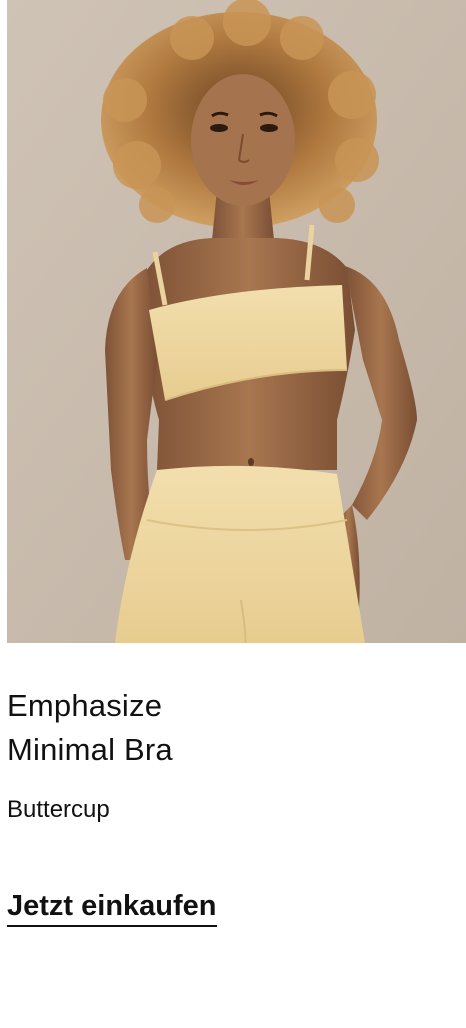  Describe the element at coordinates (90, 749) in the screenshot. I see `product-title-line-2: Minimal Bra` at that location.